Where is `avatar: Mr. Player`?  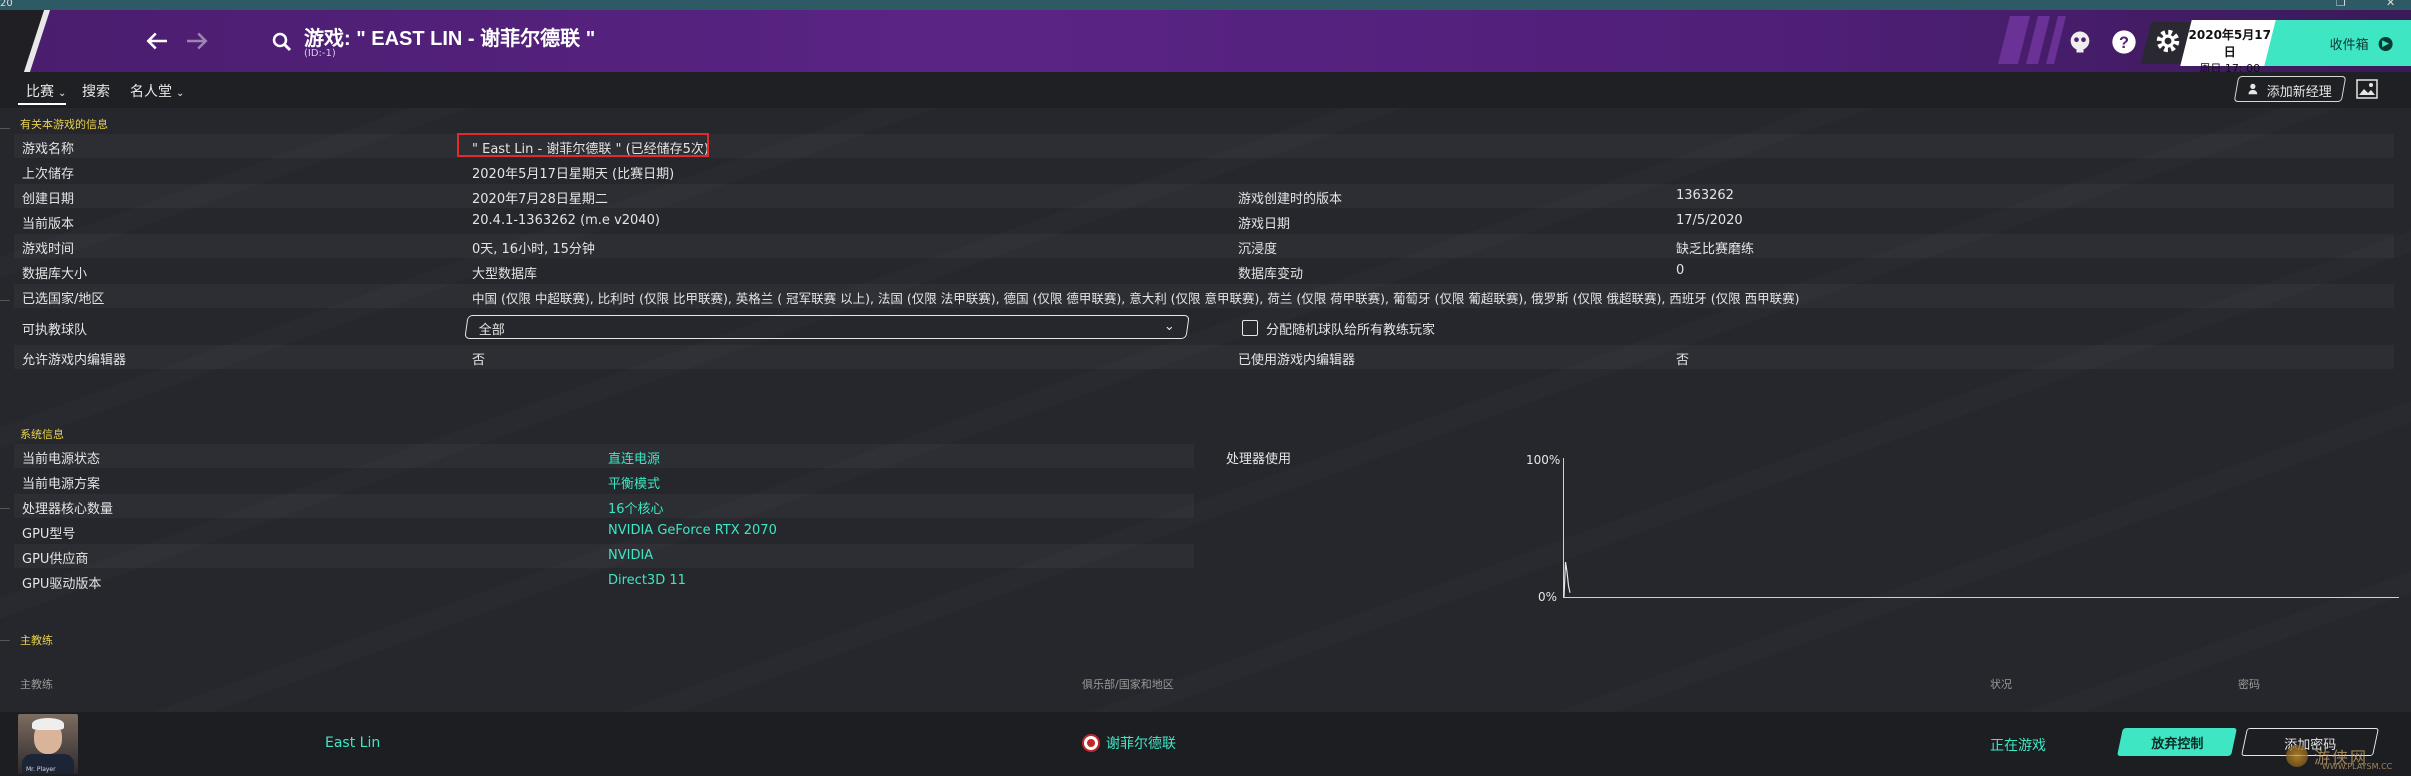 avatar: Mr. Player is located at coordinates (48, 744).